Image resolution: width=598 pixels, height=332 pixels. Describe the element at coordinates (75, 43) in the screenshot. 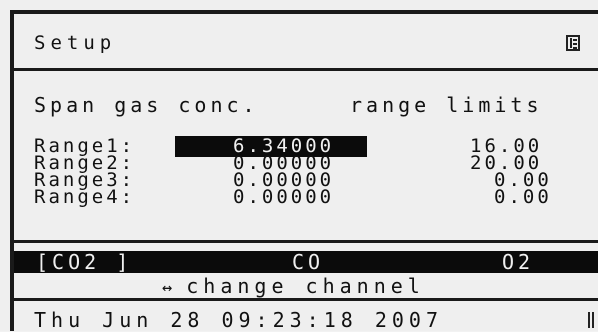

I see `page-title: Setup` at that location.